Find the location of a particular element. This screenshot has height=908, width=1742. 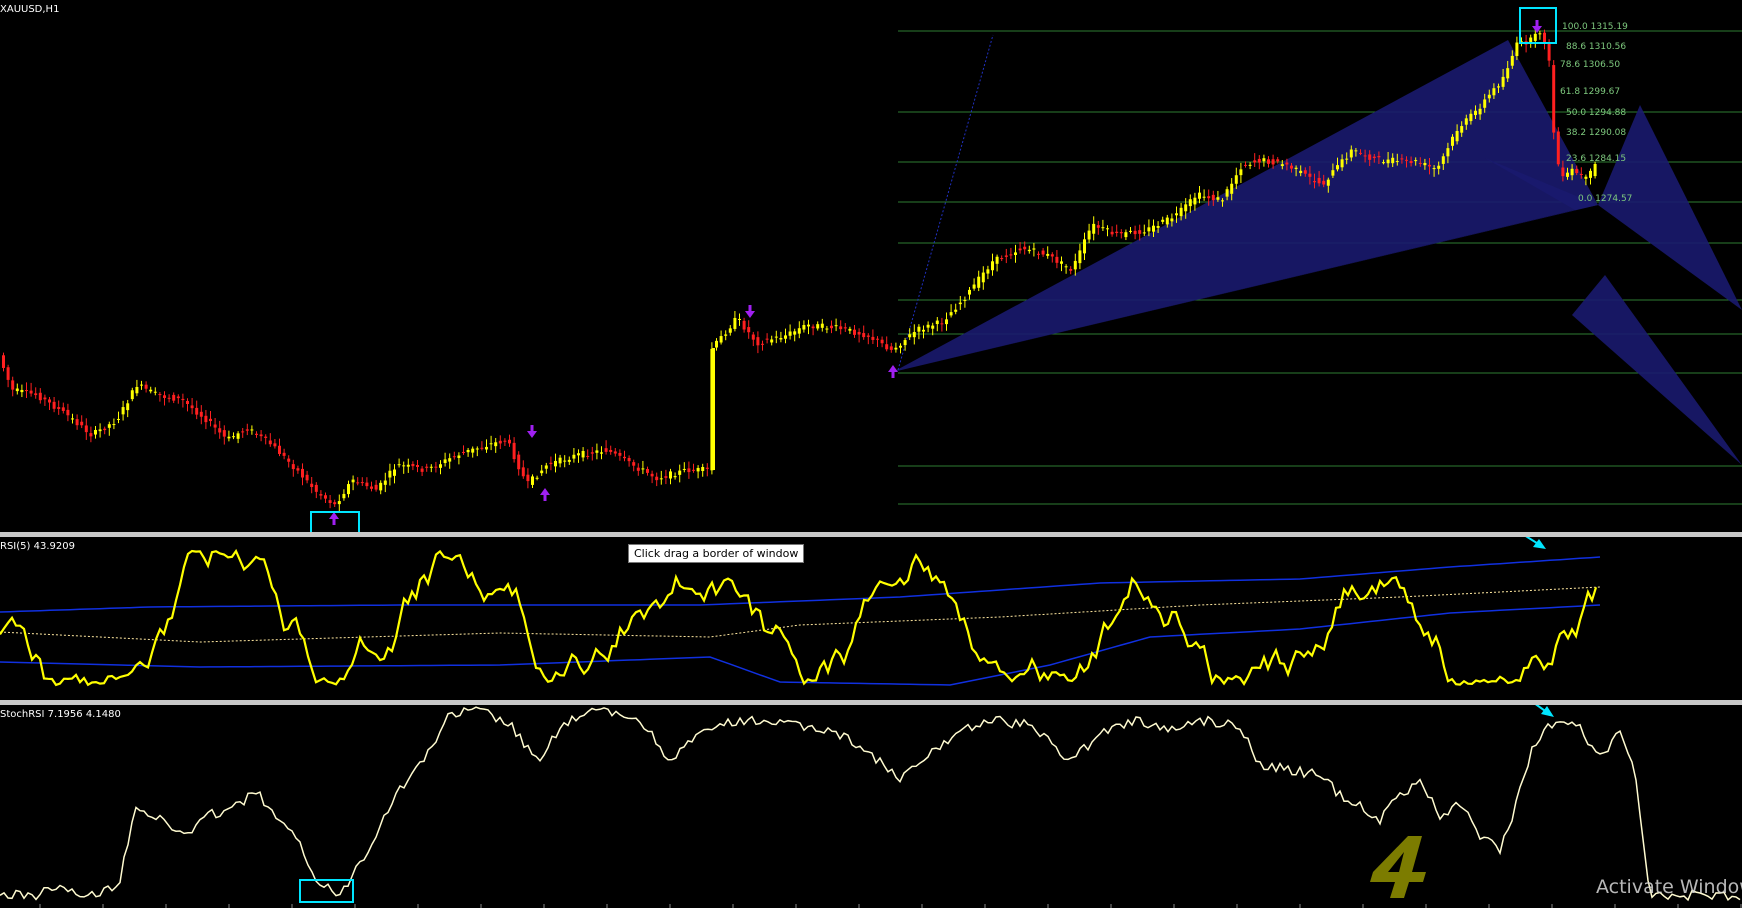

logo-4-icon is located at coordinates (1398, 867).